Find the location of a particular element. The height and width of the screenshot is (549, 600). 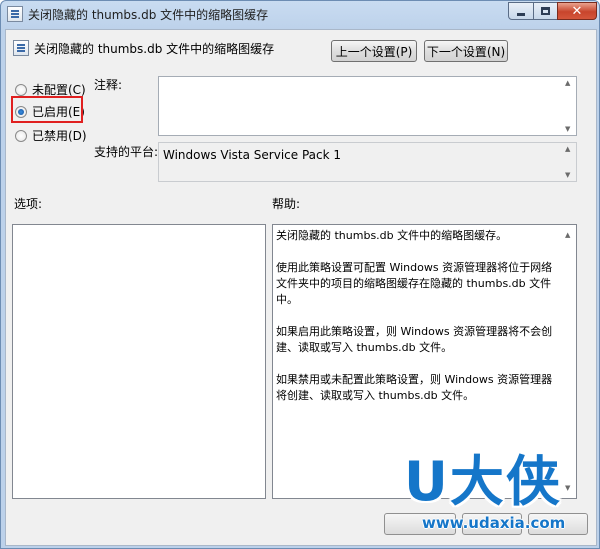

platform-scrollbar: ▲ ▼ is located at coordinates (569, 162).